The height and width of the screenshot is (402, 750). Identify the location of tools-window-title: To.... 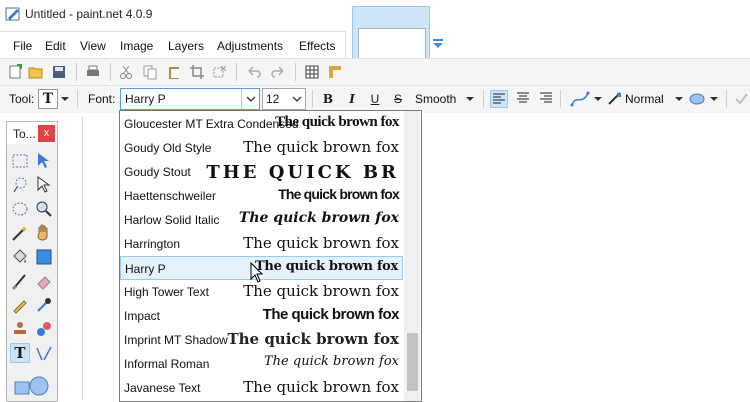
(24, 134).